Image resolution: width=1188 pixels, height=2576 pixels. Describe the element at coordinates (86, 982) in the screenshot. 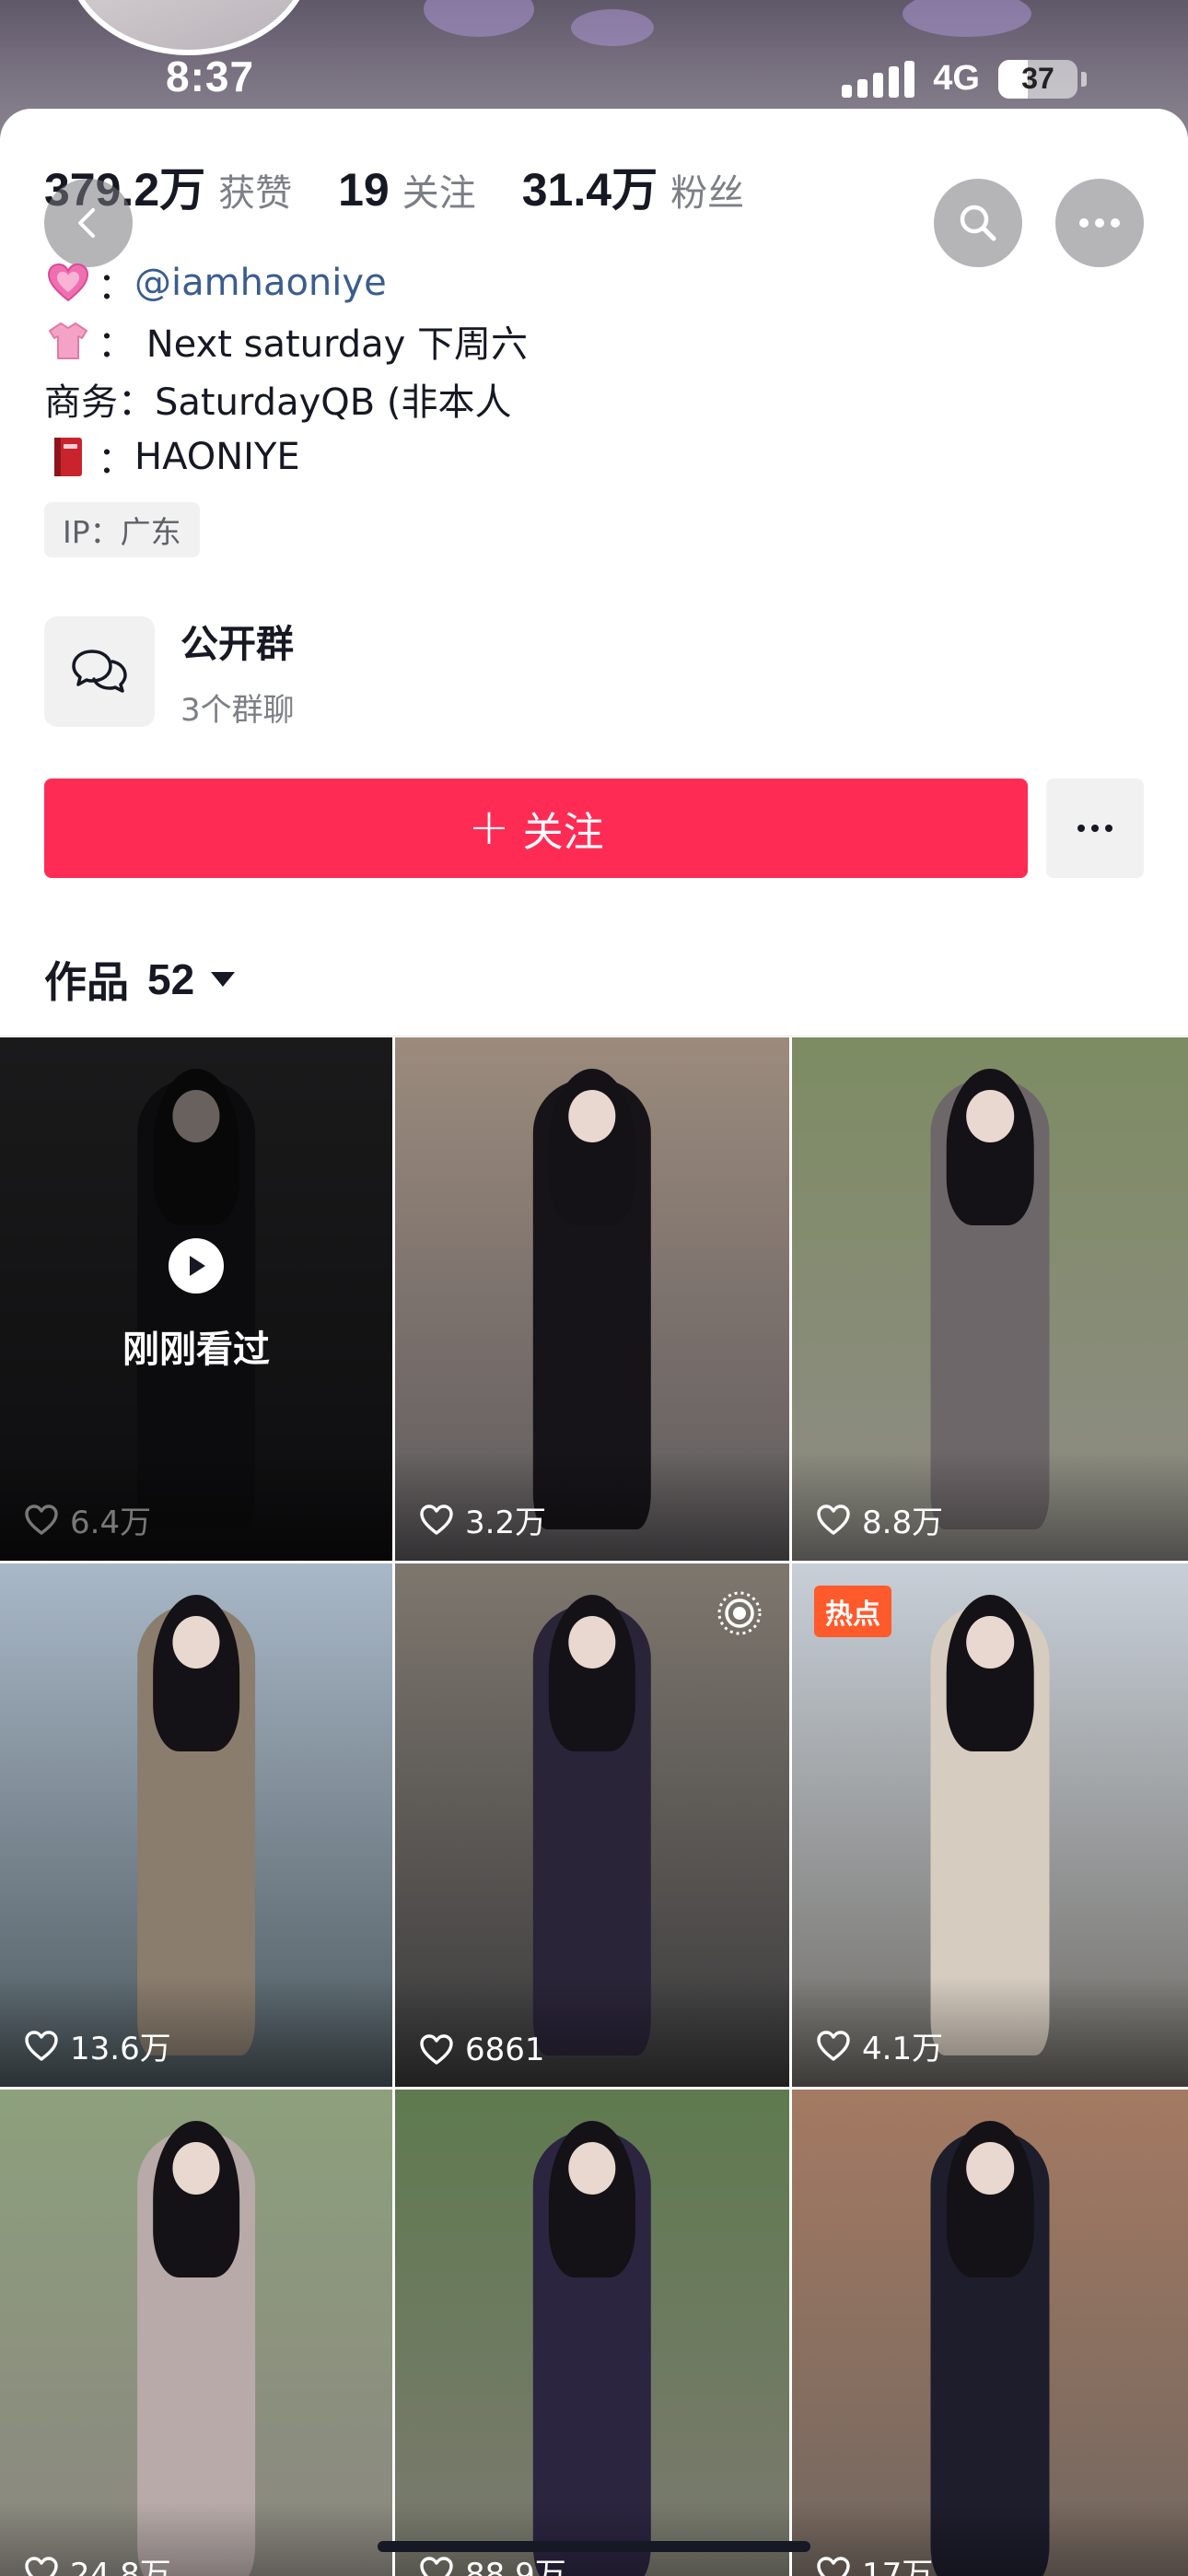

I see `works-label: 作品` at that location.